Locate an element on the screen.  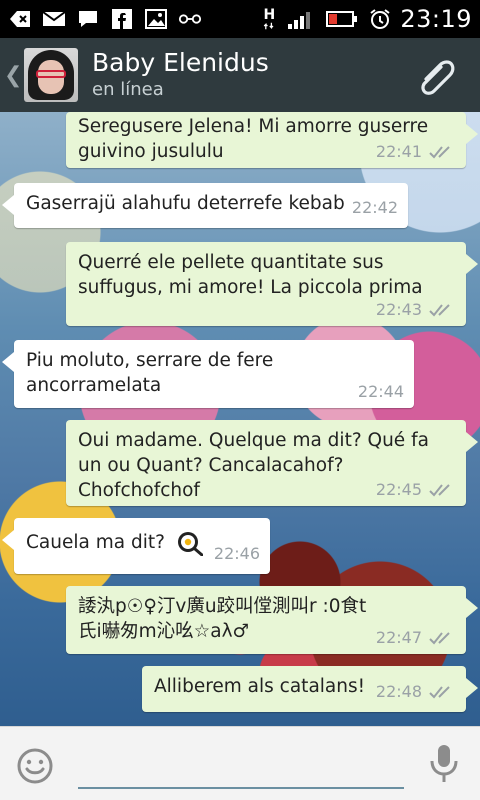
message-bubble-outgoing: Alliberem als catalans! 22:48 is located at coordinates (310, 689).